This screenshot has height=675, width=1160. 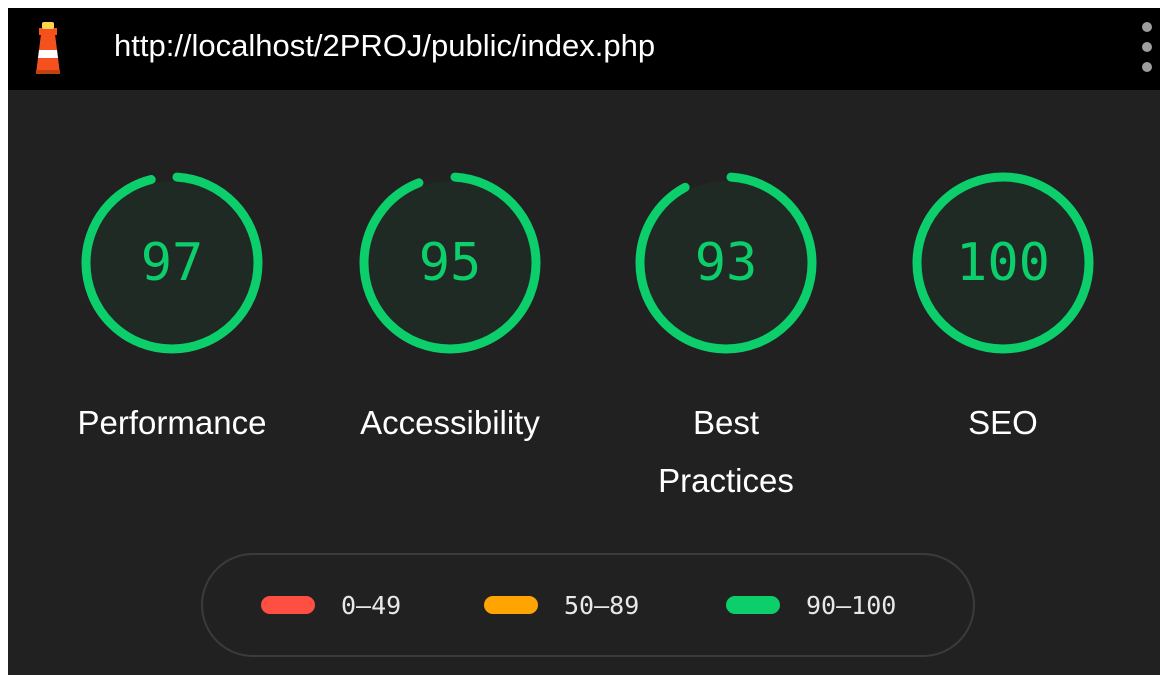 What do you see at coordinates (331, 605) in the screenshot?
I see `legend-item-fail: 0–49` at bounding box center [331, 605].